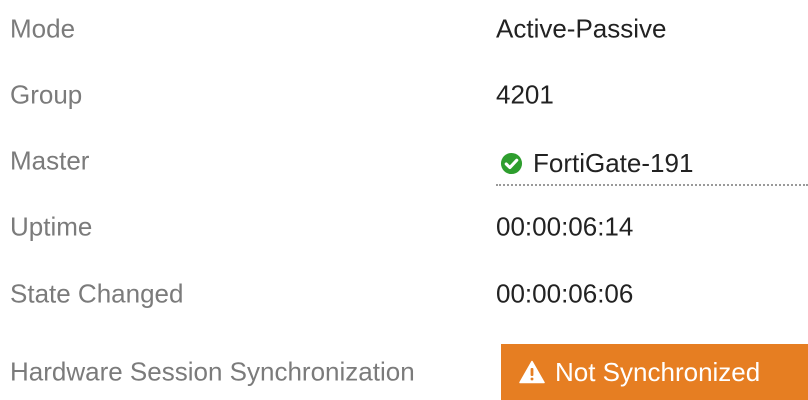  What do you see at coordinates (581, 28) in the screenshot?
I see `mode-value: Active-Passive` at bounding box center [581, 28].